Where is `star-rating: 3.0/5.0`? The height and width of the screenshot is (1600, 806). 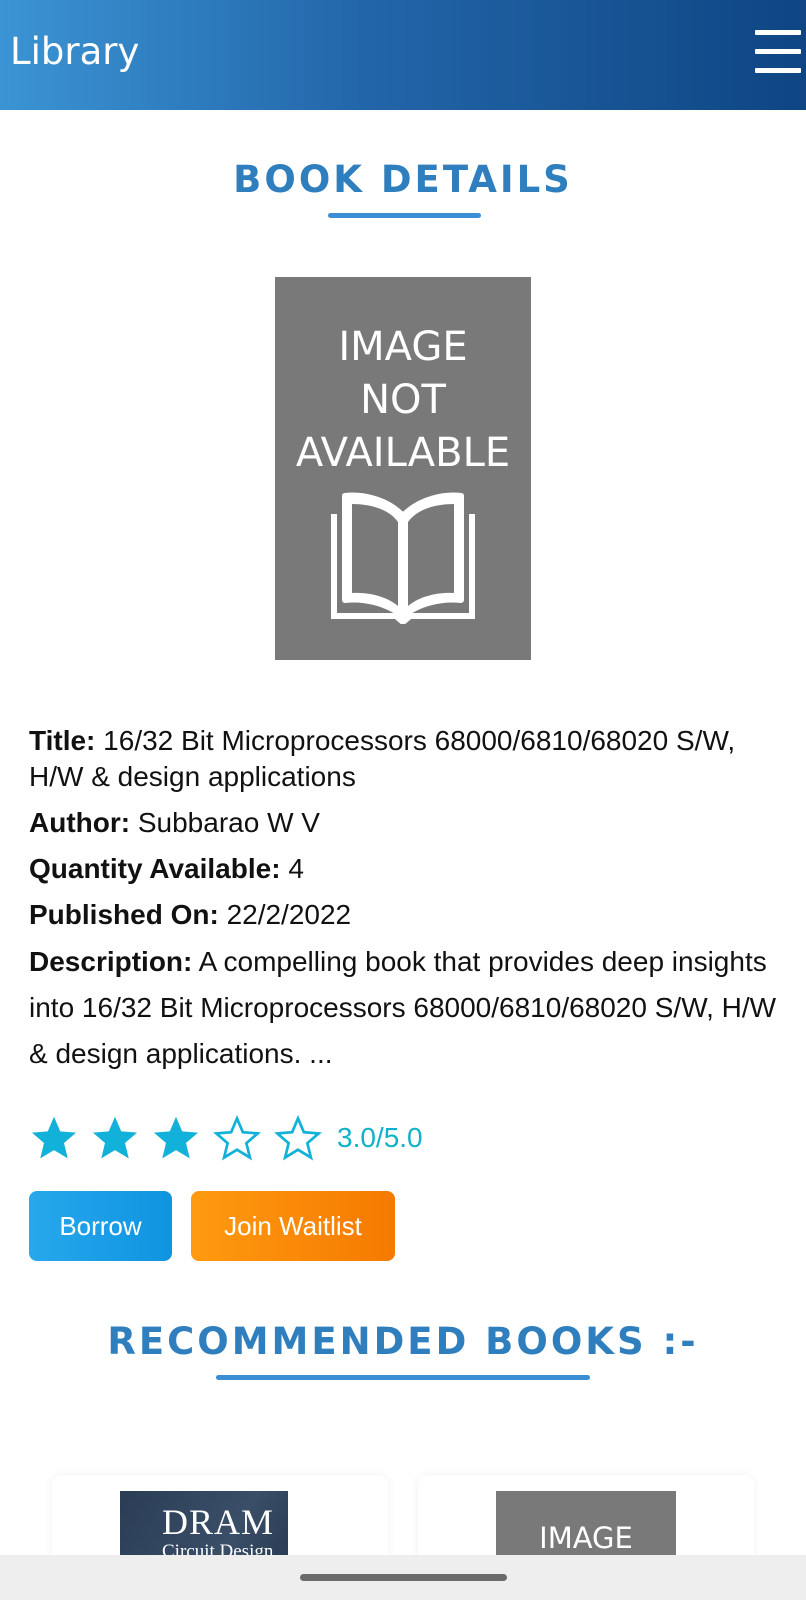
star-rating: 3.0/5.0 is located at coordinates (226, 1138).